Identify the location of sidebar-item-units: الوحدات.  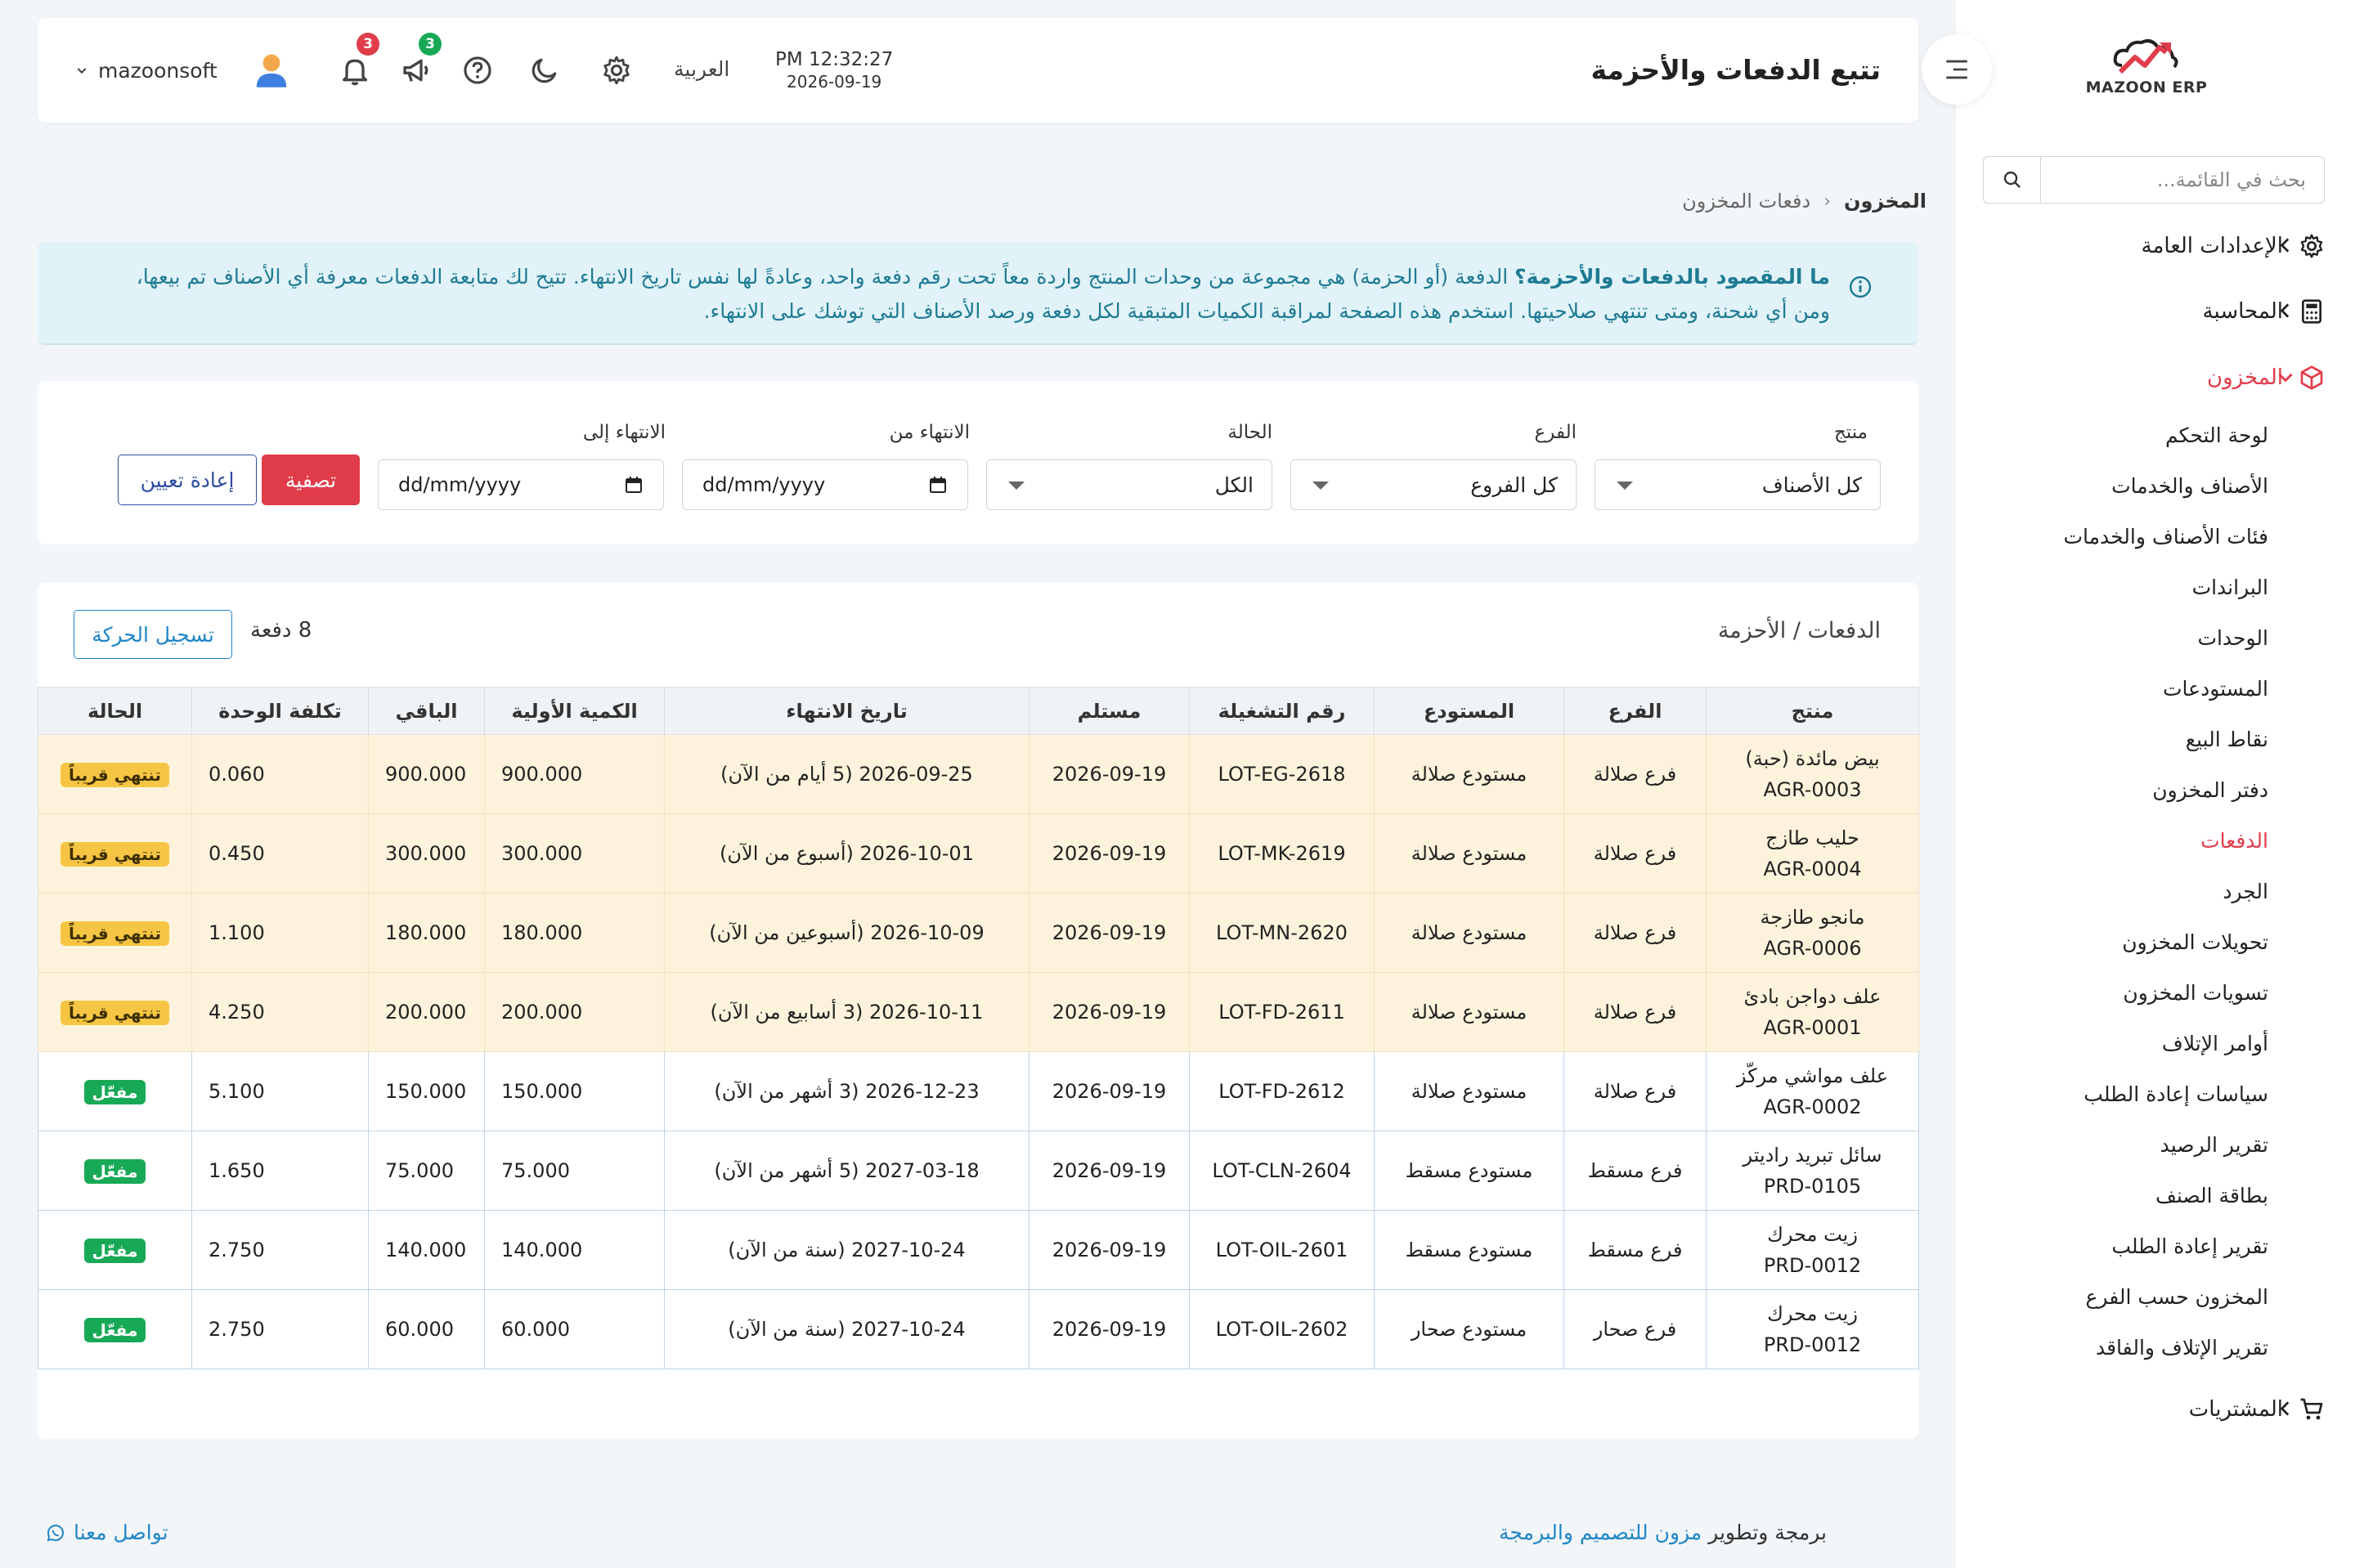
(2232, 638).